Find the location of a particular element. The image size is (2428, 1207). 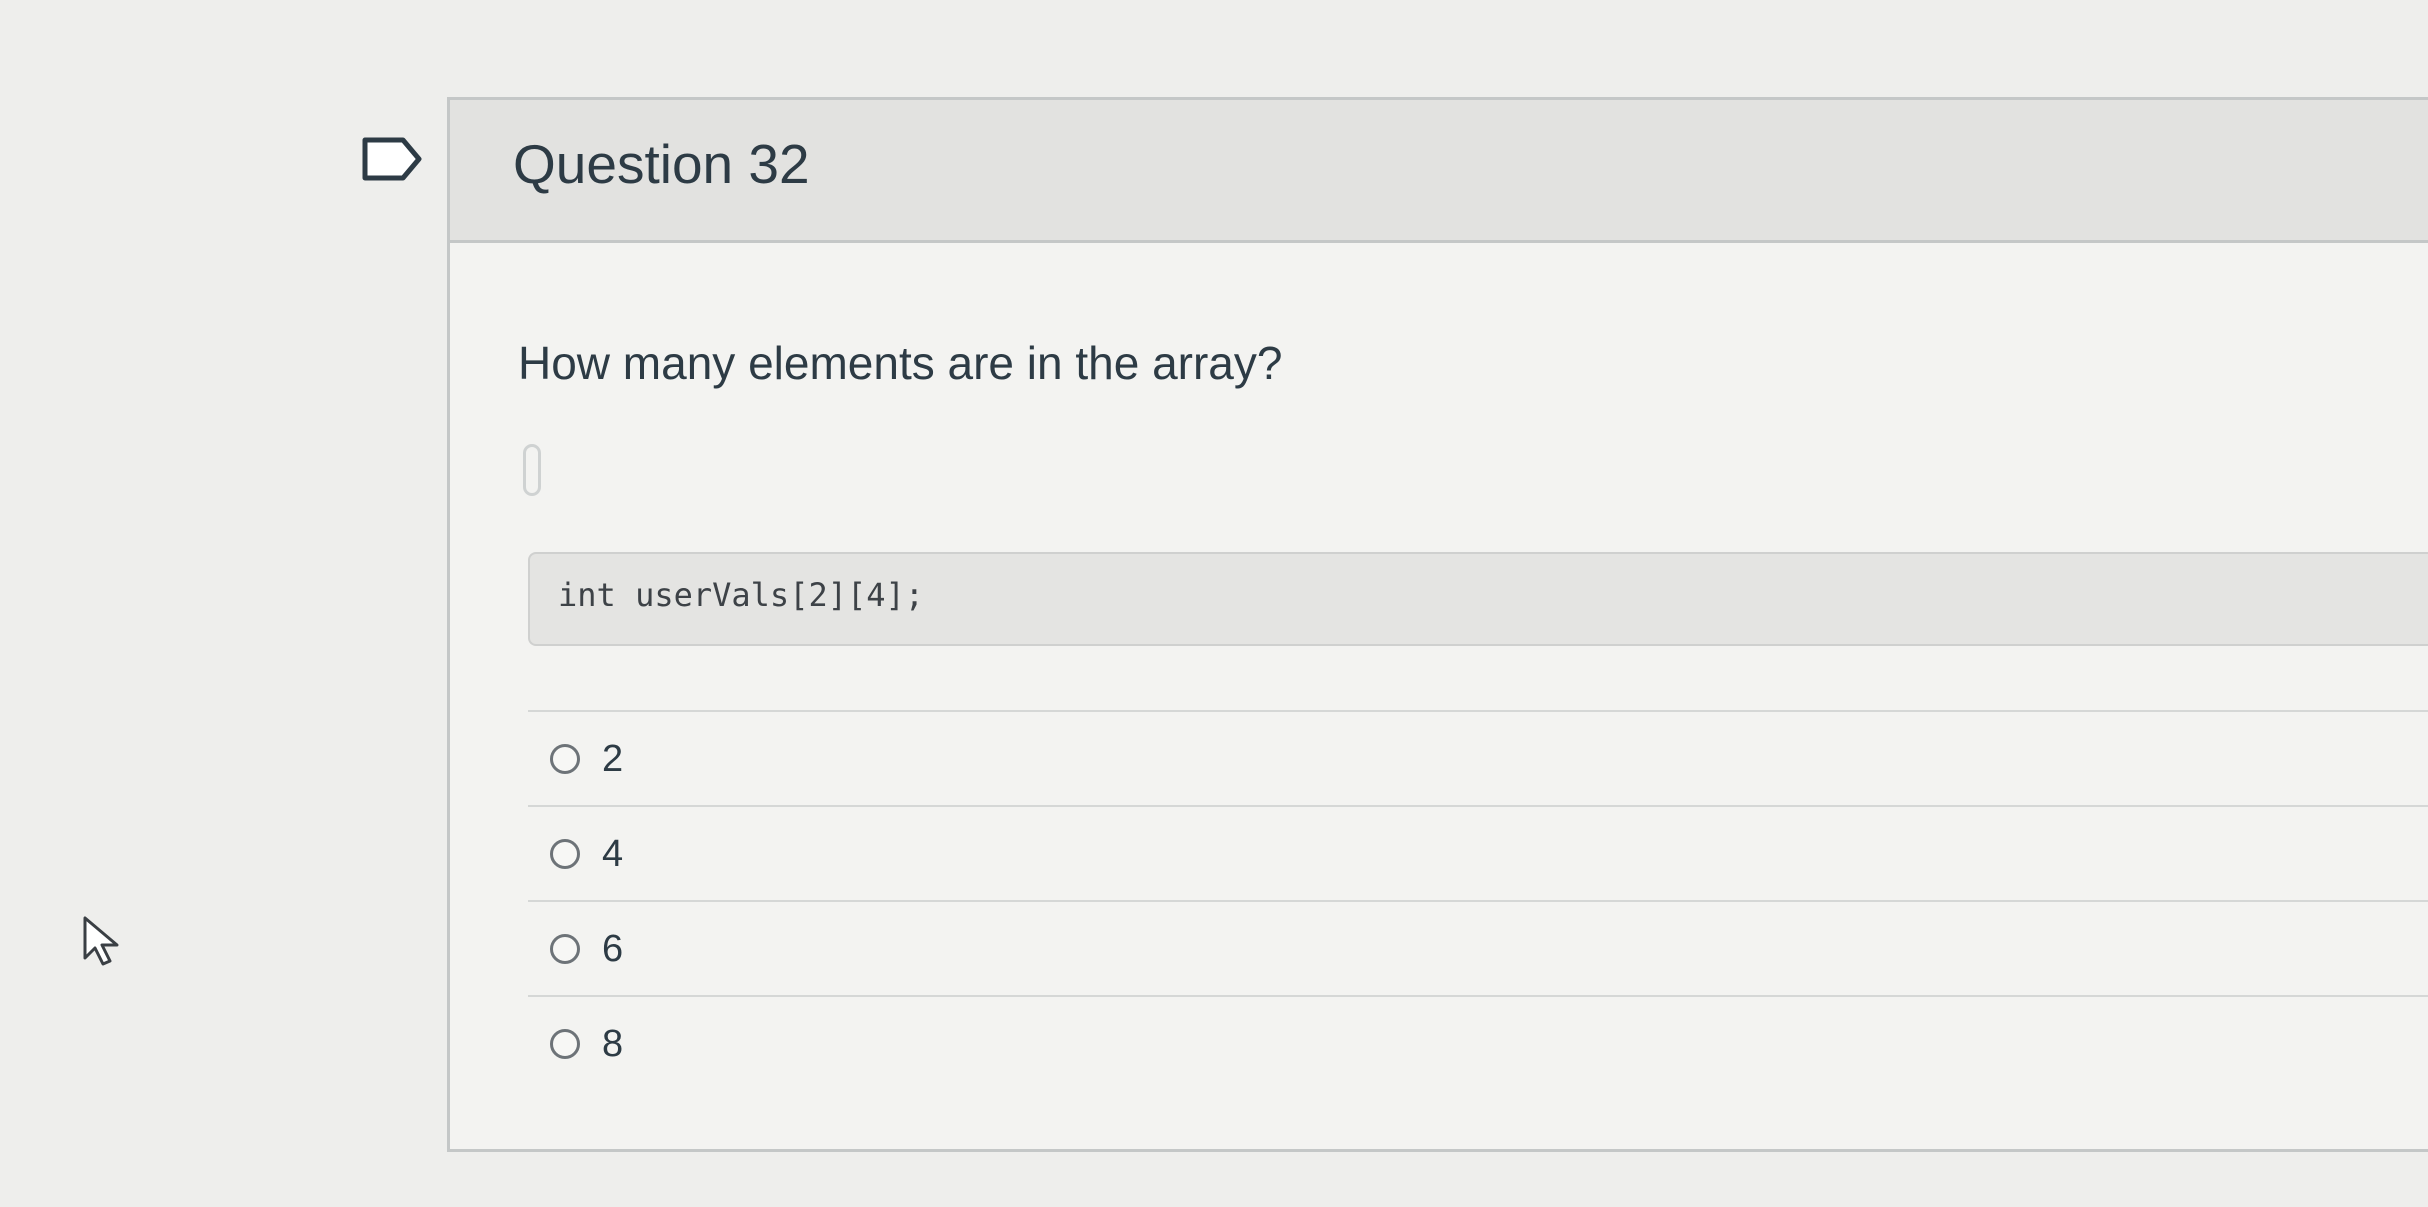

answer-label: 4 is located at coordinates (613, 854).